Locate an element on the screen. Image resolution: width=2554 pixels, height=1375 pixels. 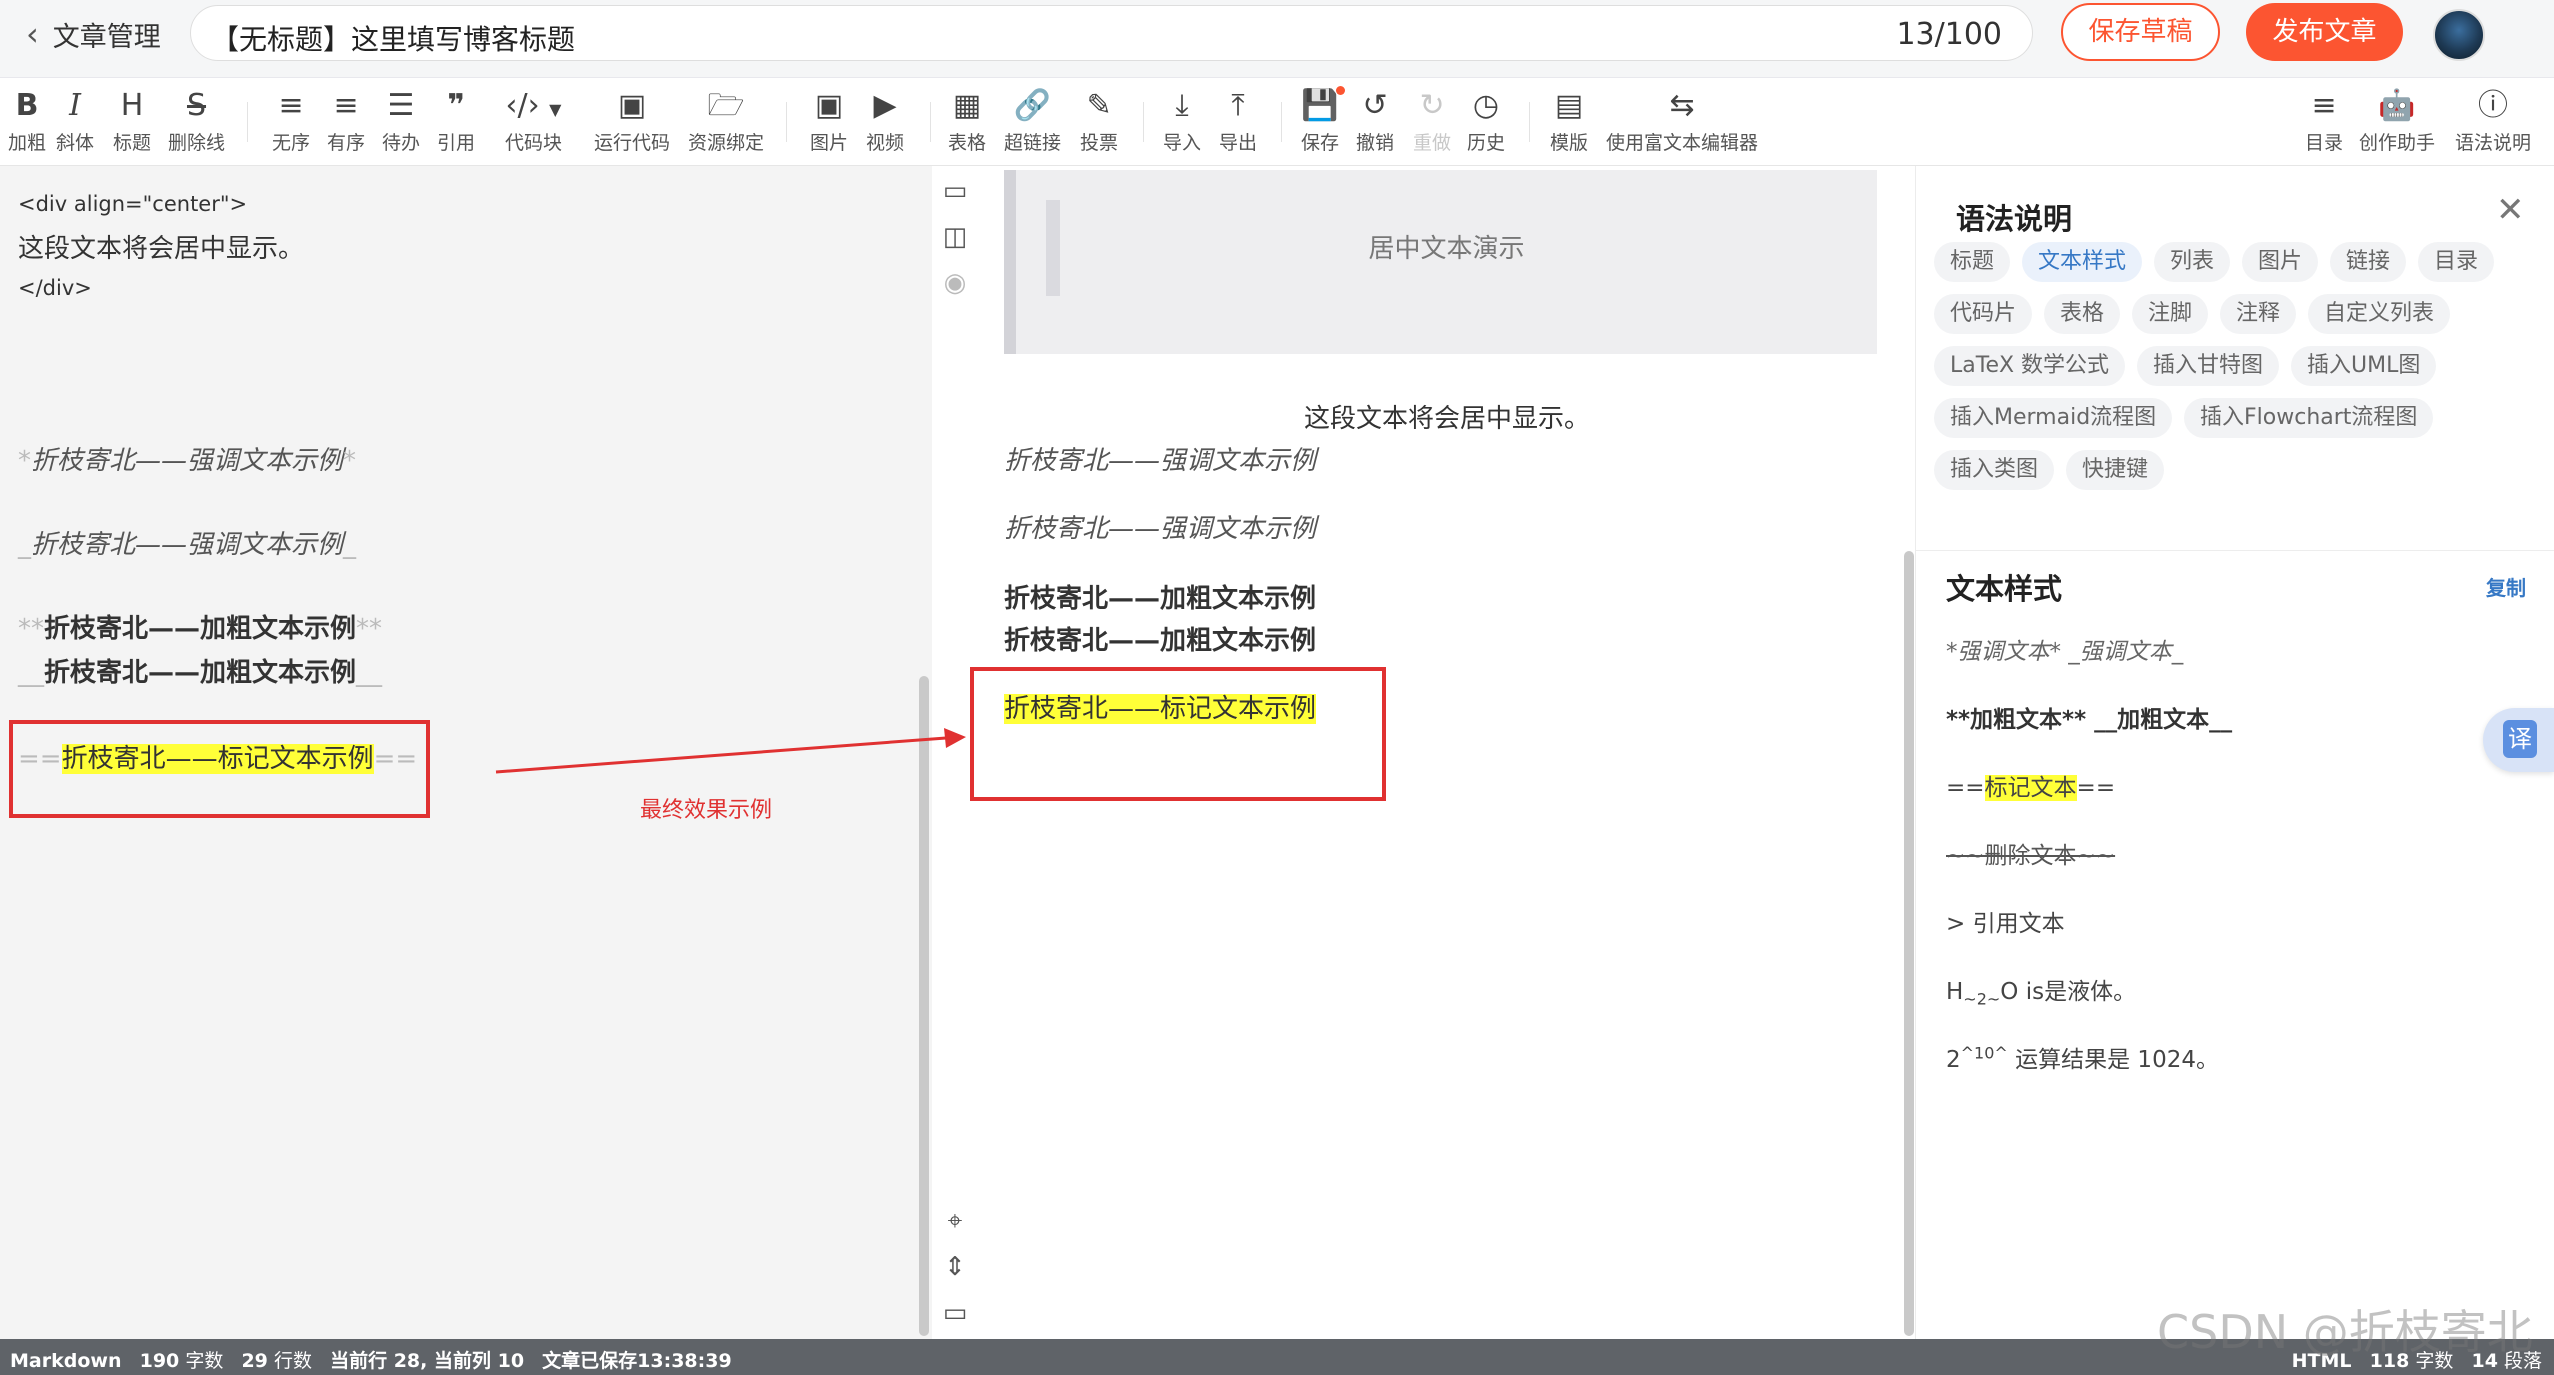
syntax-tag: 插入UML图 is located at coordinates (2364, 366).